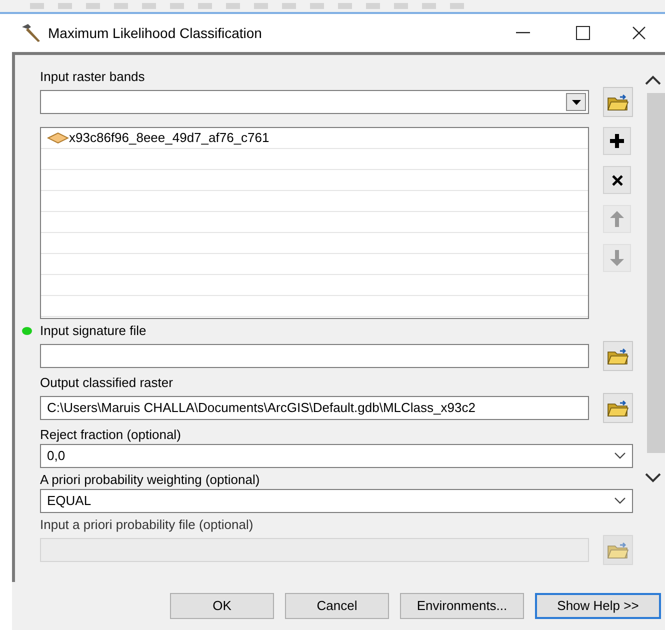 This screenshot has height=630, width=665. I want to click on remove-button, so click(617, 180).